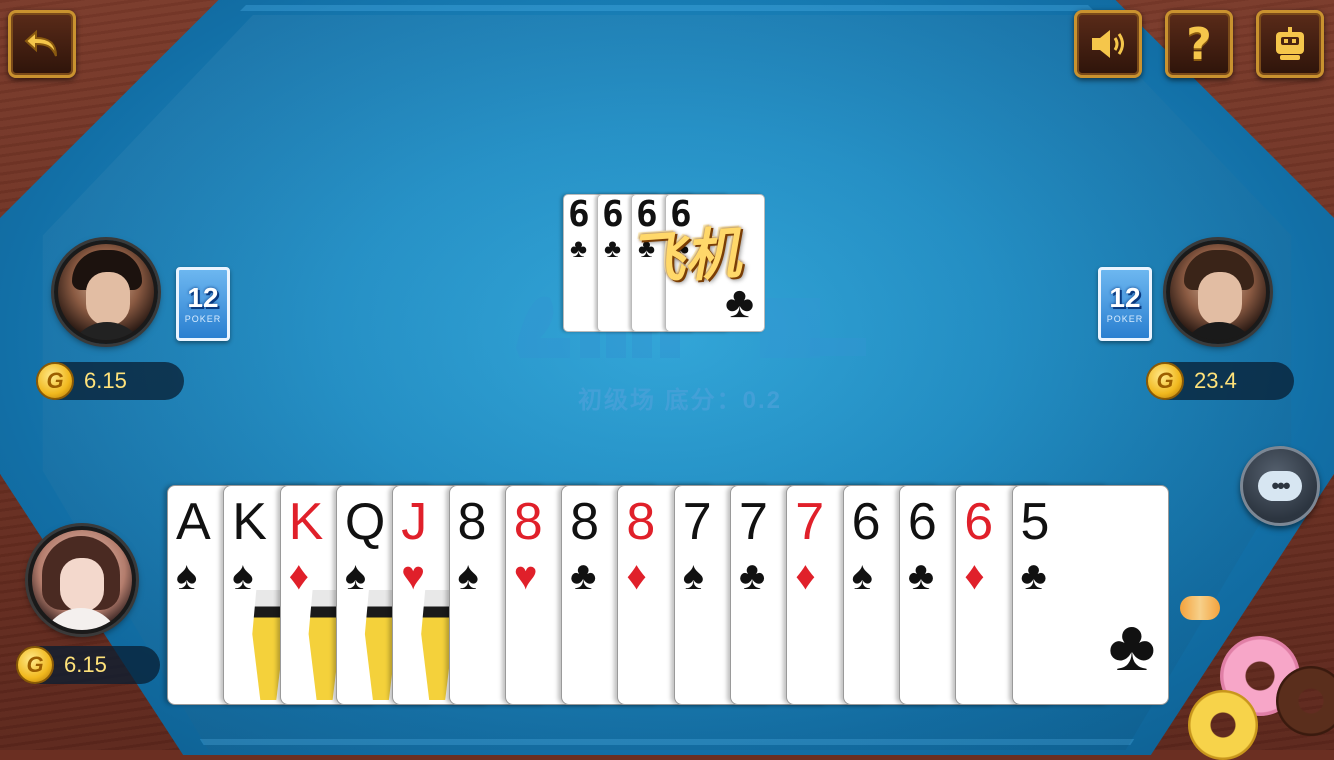 This screenshot has width=1334, height=760. What do you see at coordinates (684, 257) in the screenshot?
I see `combo-label: 飞机` at bounding box center [684, 257].